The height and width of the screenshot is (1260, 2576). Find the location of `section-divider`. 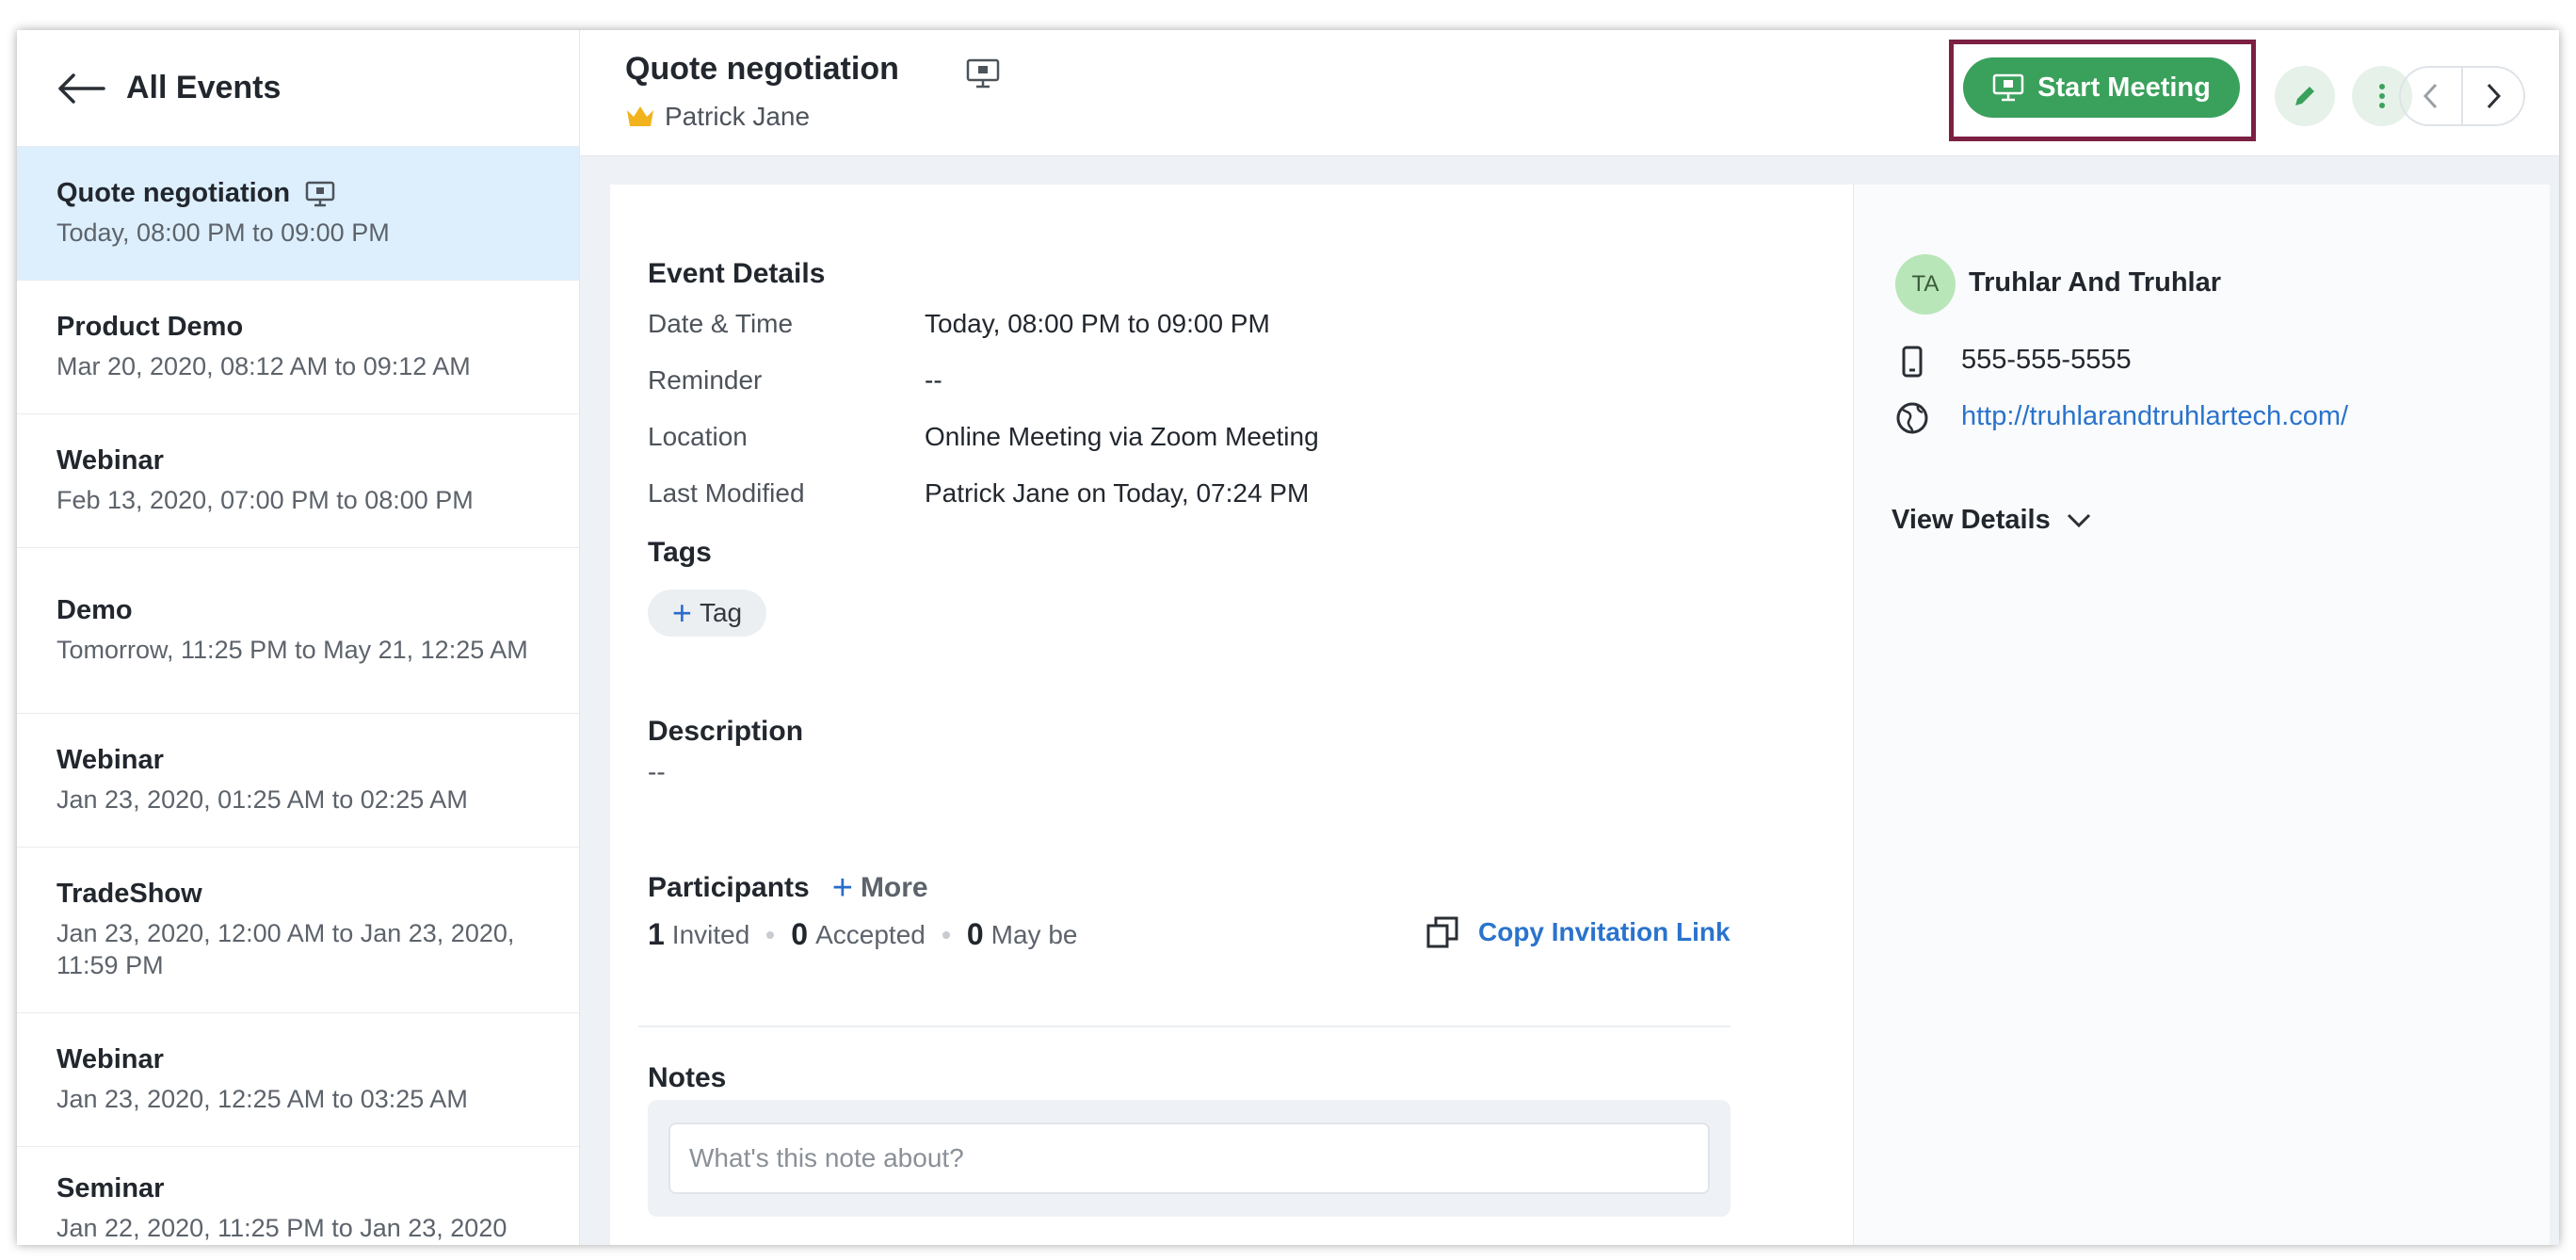

section-divider is located at coordinates (1184, 1026).